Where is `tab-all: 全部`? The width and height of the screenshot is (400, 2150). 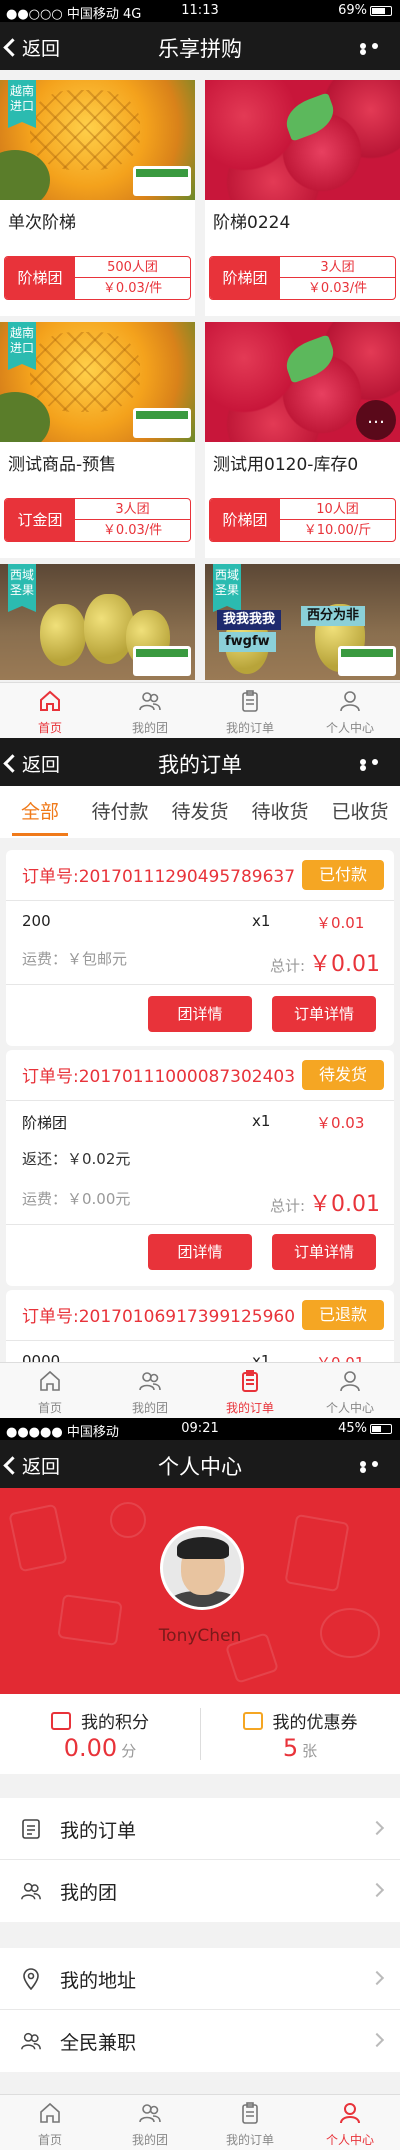 tab-all: 全部 is located at coordinates (40, 812).